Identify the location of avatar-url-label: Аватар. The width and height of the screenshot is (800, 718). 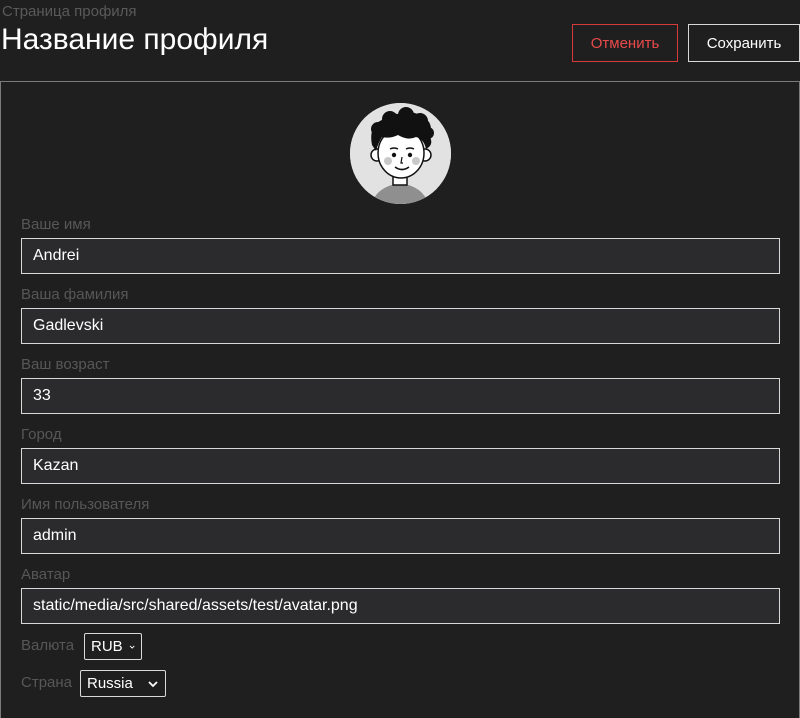
(46, 574).